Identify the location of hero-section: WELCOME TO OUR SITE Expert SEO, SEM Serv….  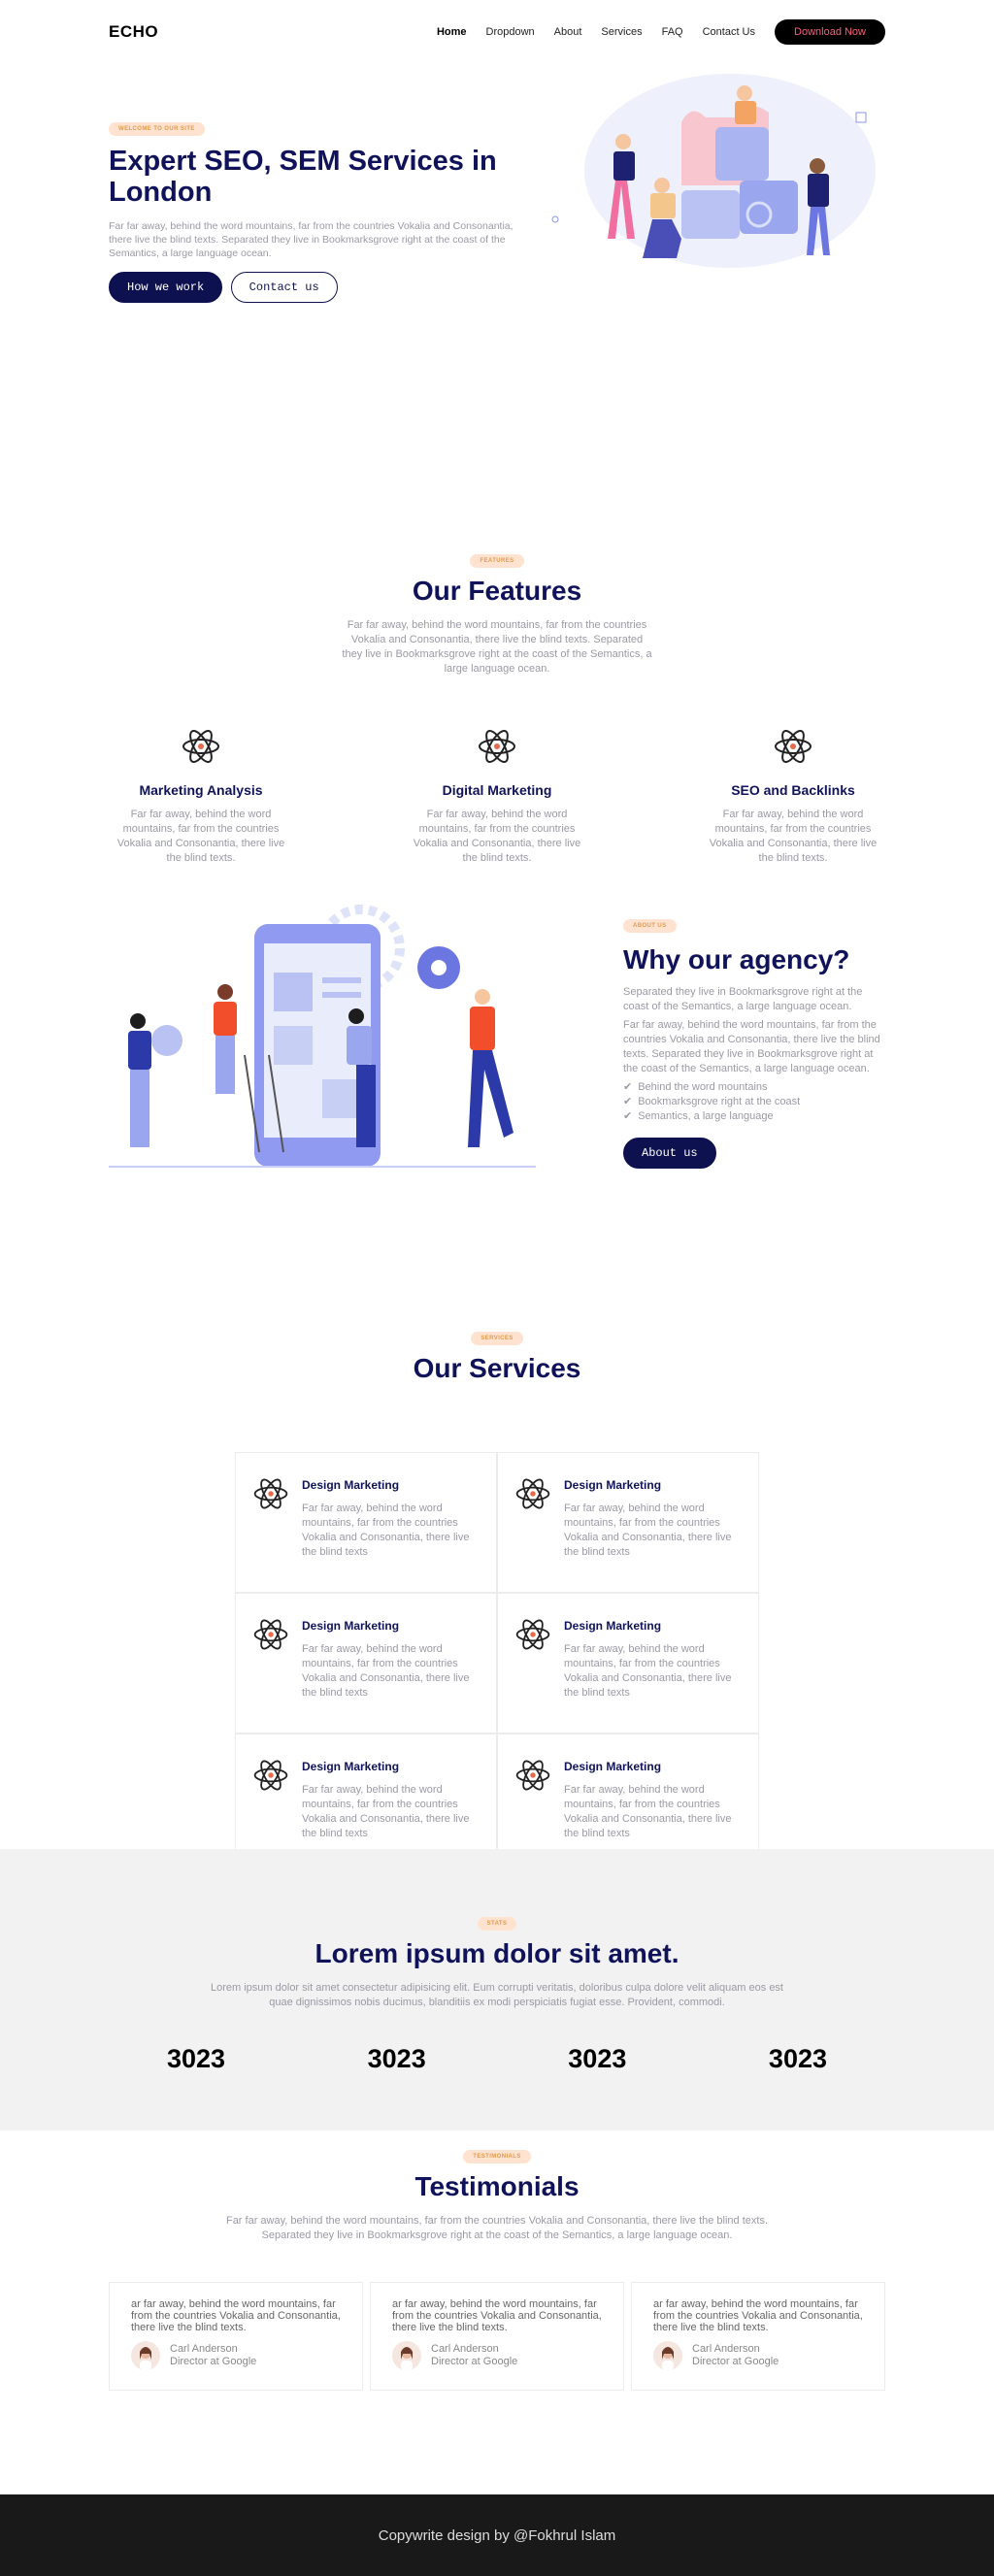
(497, 200).